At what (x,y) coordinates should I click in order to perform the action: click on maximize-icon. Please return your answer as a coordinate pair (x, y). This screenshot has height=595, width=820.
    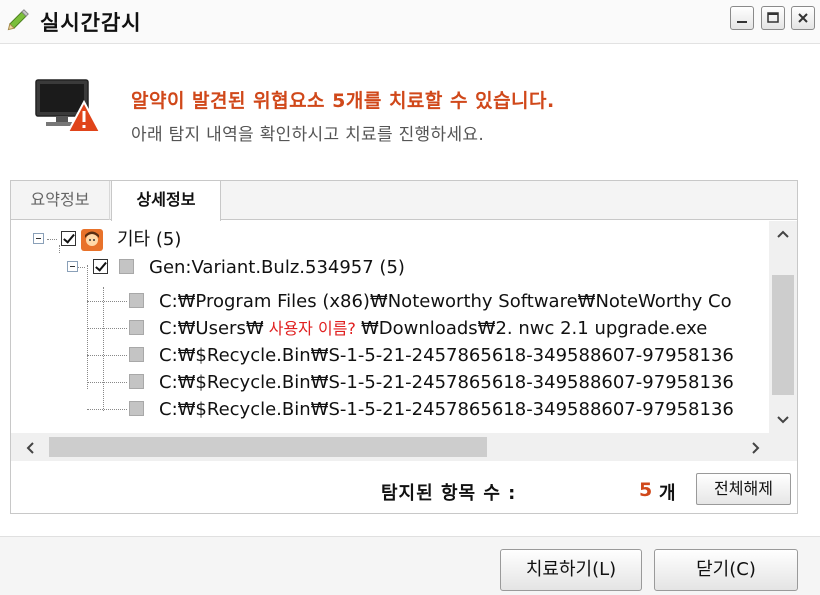
    Looking at the image, I should click on (773, 17).